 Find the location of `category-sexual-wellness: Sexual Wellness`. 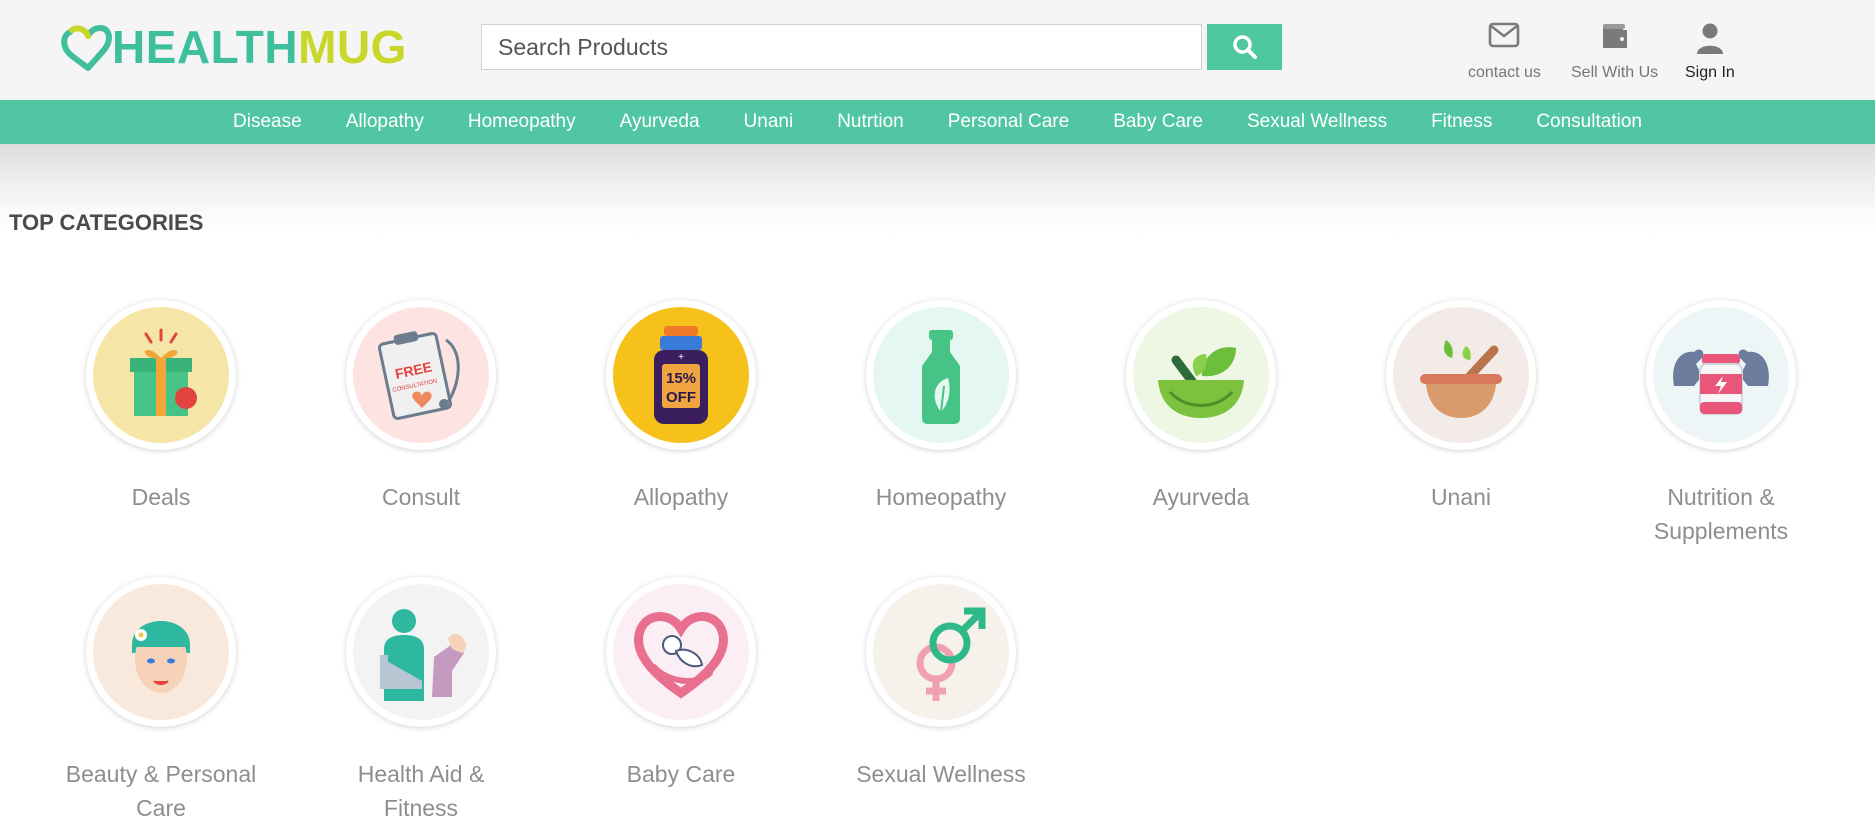

category-sexual-wellness: Sexual Wellness is located at coordinates (941, 684).